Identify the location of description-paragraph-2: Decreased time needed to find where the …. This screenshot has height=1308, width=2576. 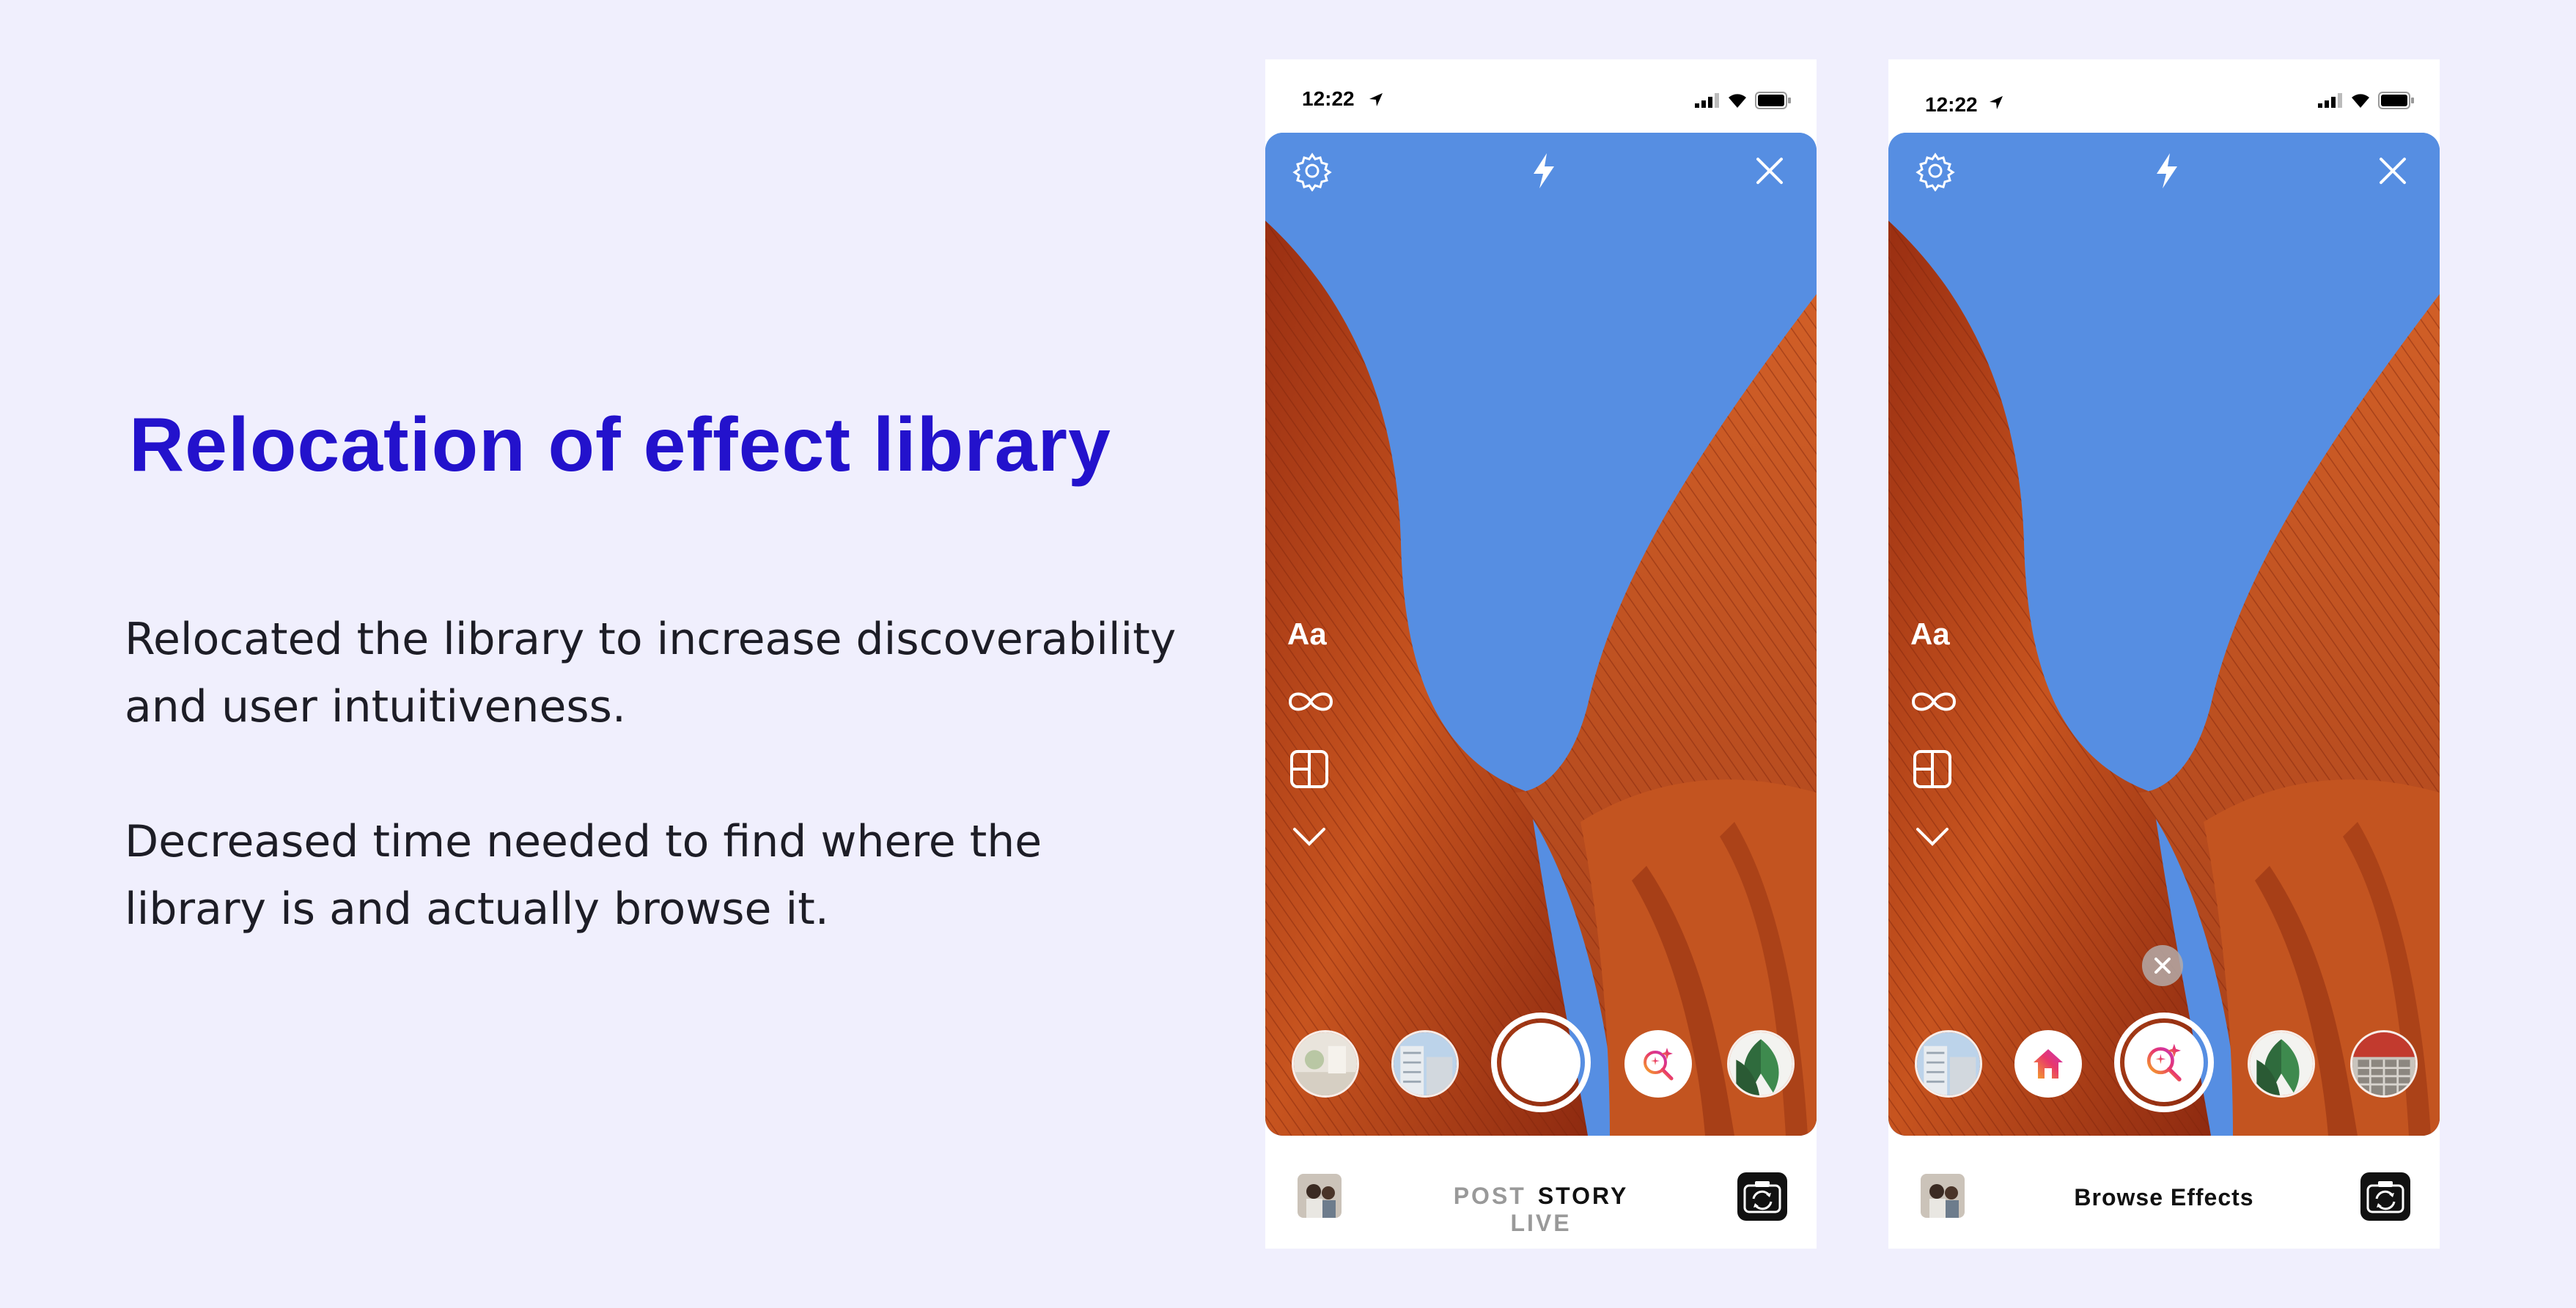
(583, 875).